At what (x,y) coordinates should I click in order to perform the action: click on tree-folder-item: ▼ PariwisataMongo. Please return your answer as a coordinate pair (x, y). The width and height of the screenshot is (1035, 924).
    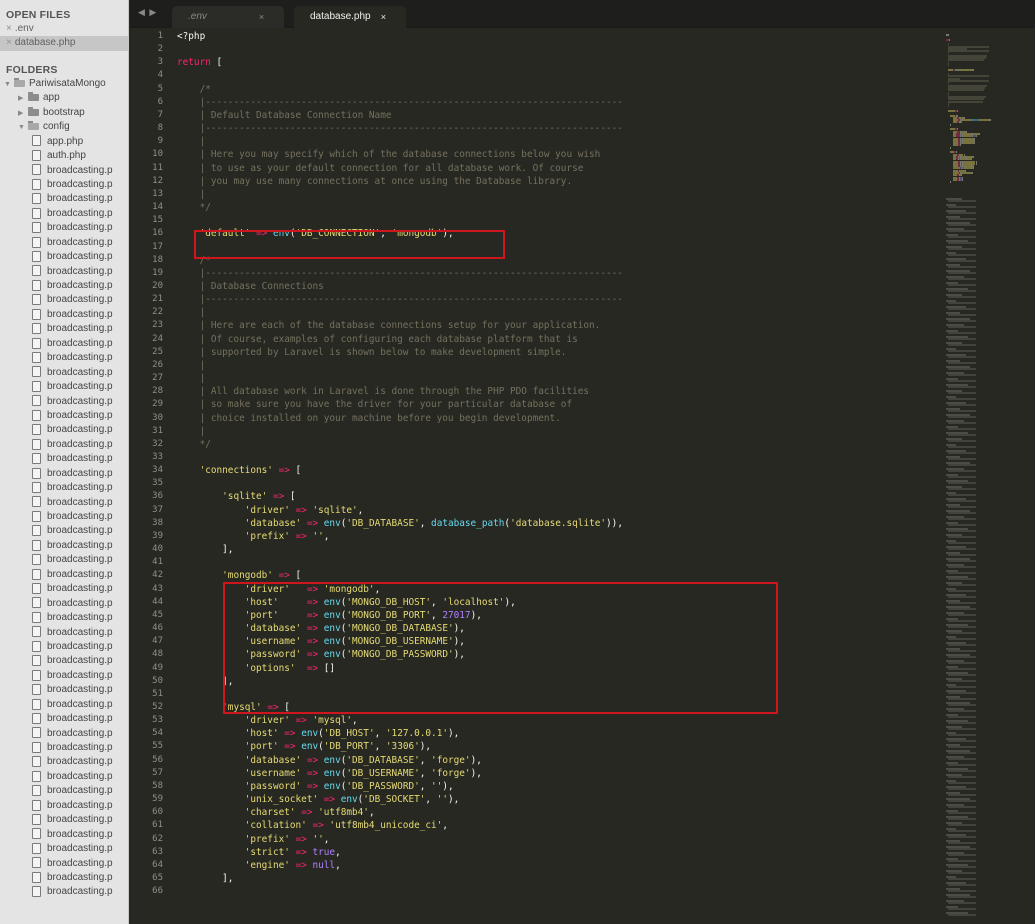
    Looking at the image, I should click on (64, 84).